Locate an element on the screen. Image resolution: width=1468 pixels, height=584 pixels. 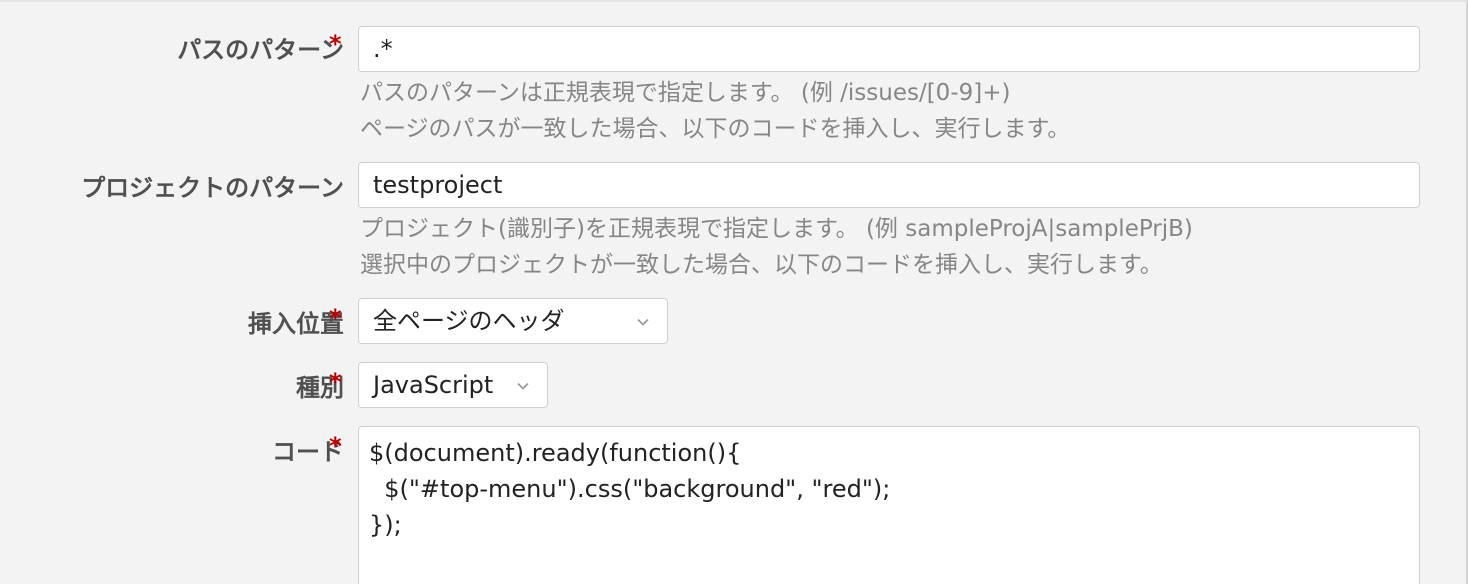
code-line: }); is located at coordinates (385, 525).